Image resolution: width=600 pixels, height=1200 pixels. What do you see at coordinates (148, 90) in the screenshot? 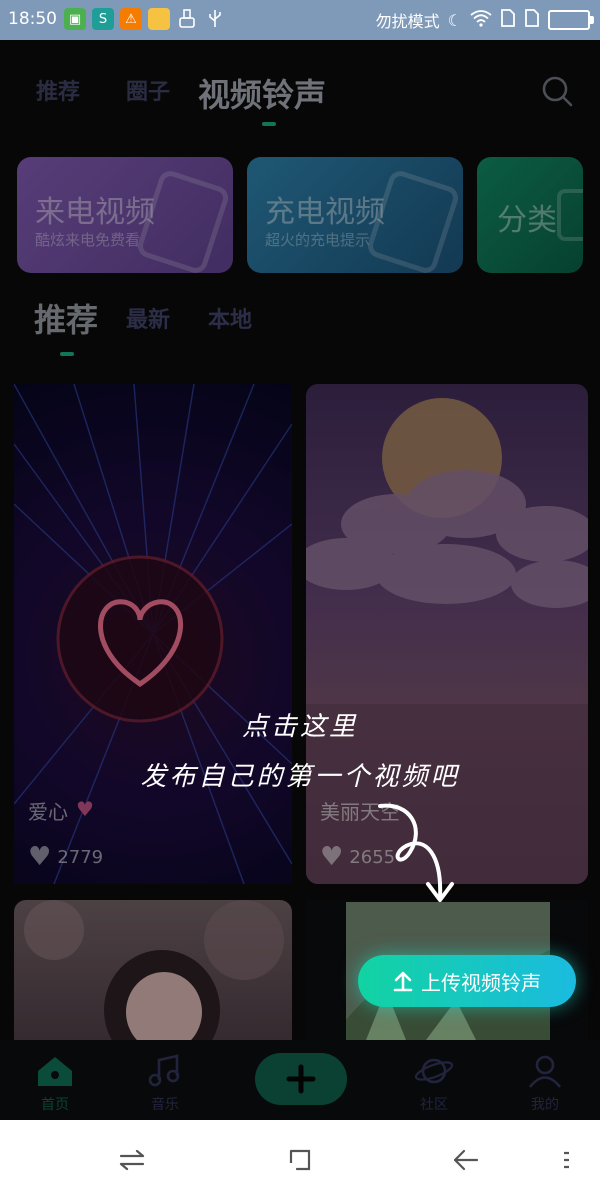
I see `tab-circle: 圈子` at bounding box center [148, 90].